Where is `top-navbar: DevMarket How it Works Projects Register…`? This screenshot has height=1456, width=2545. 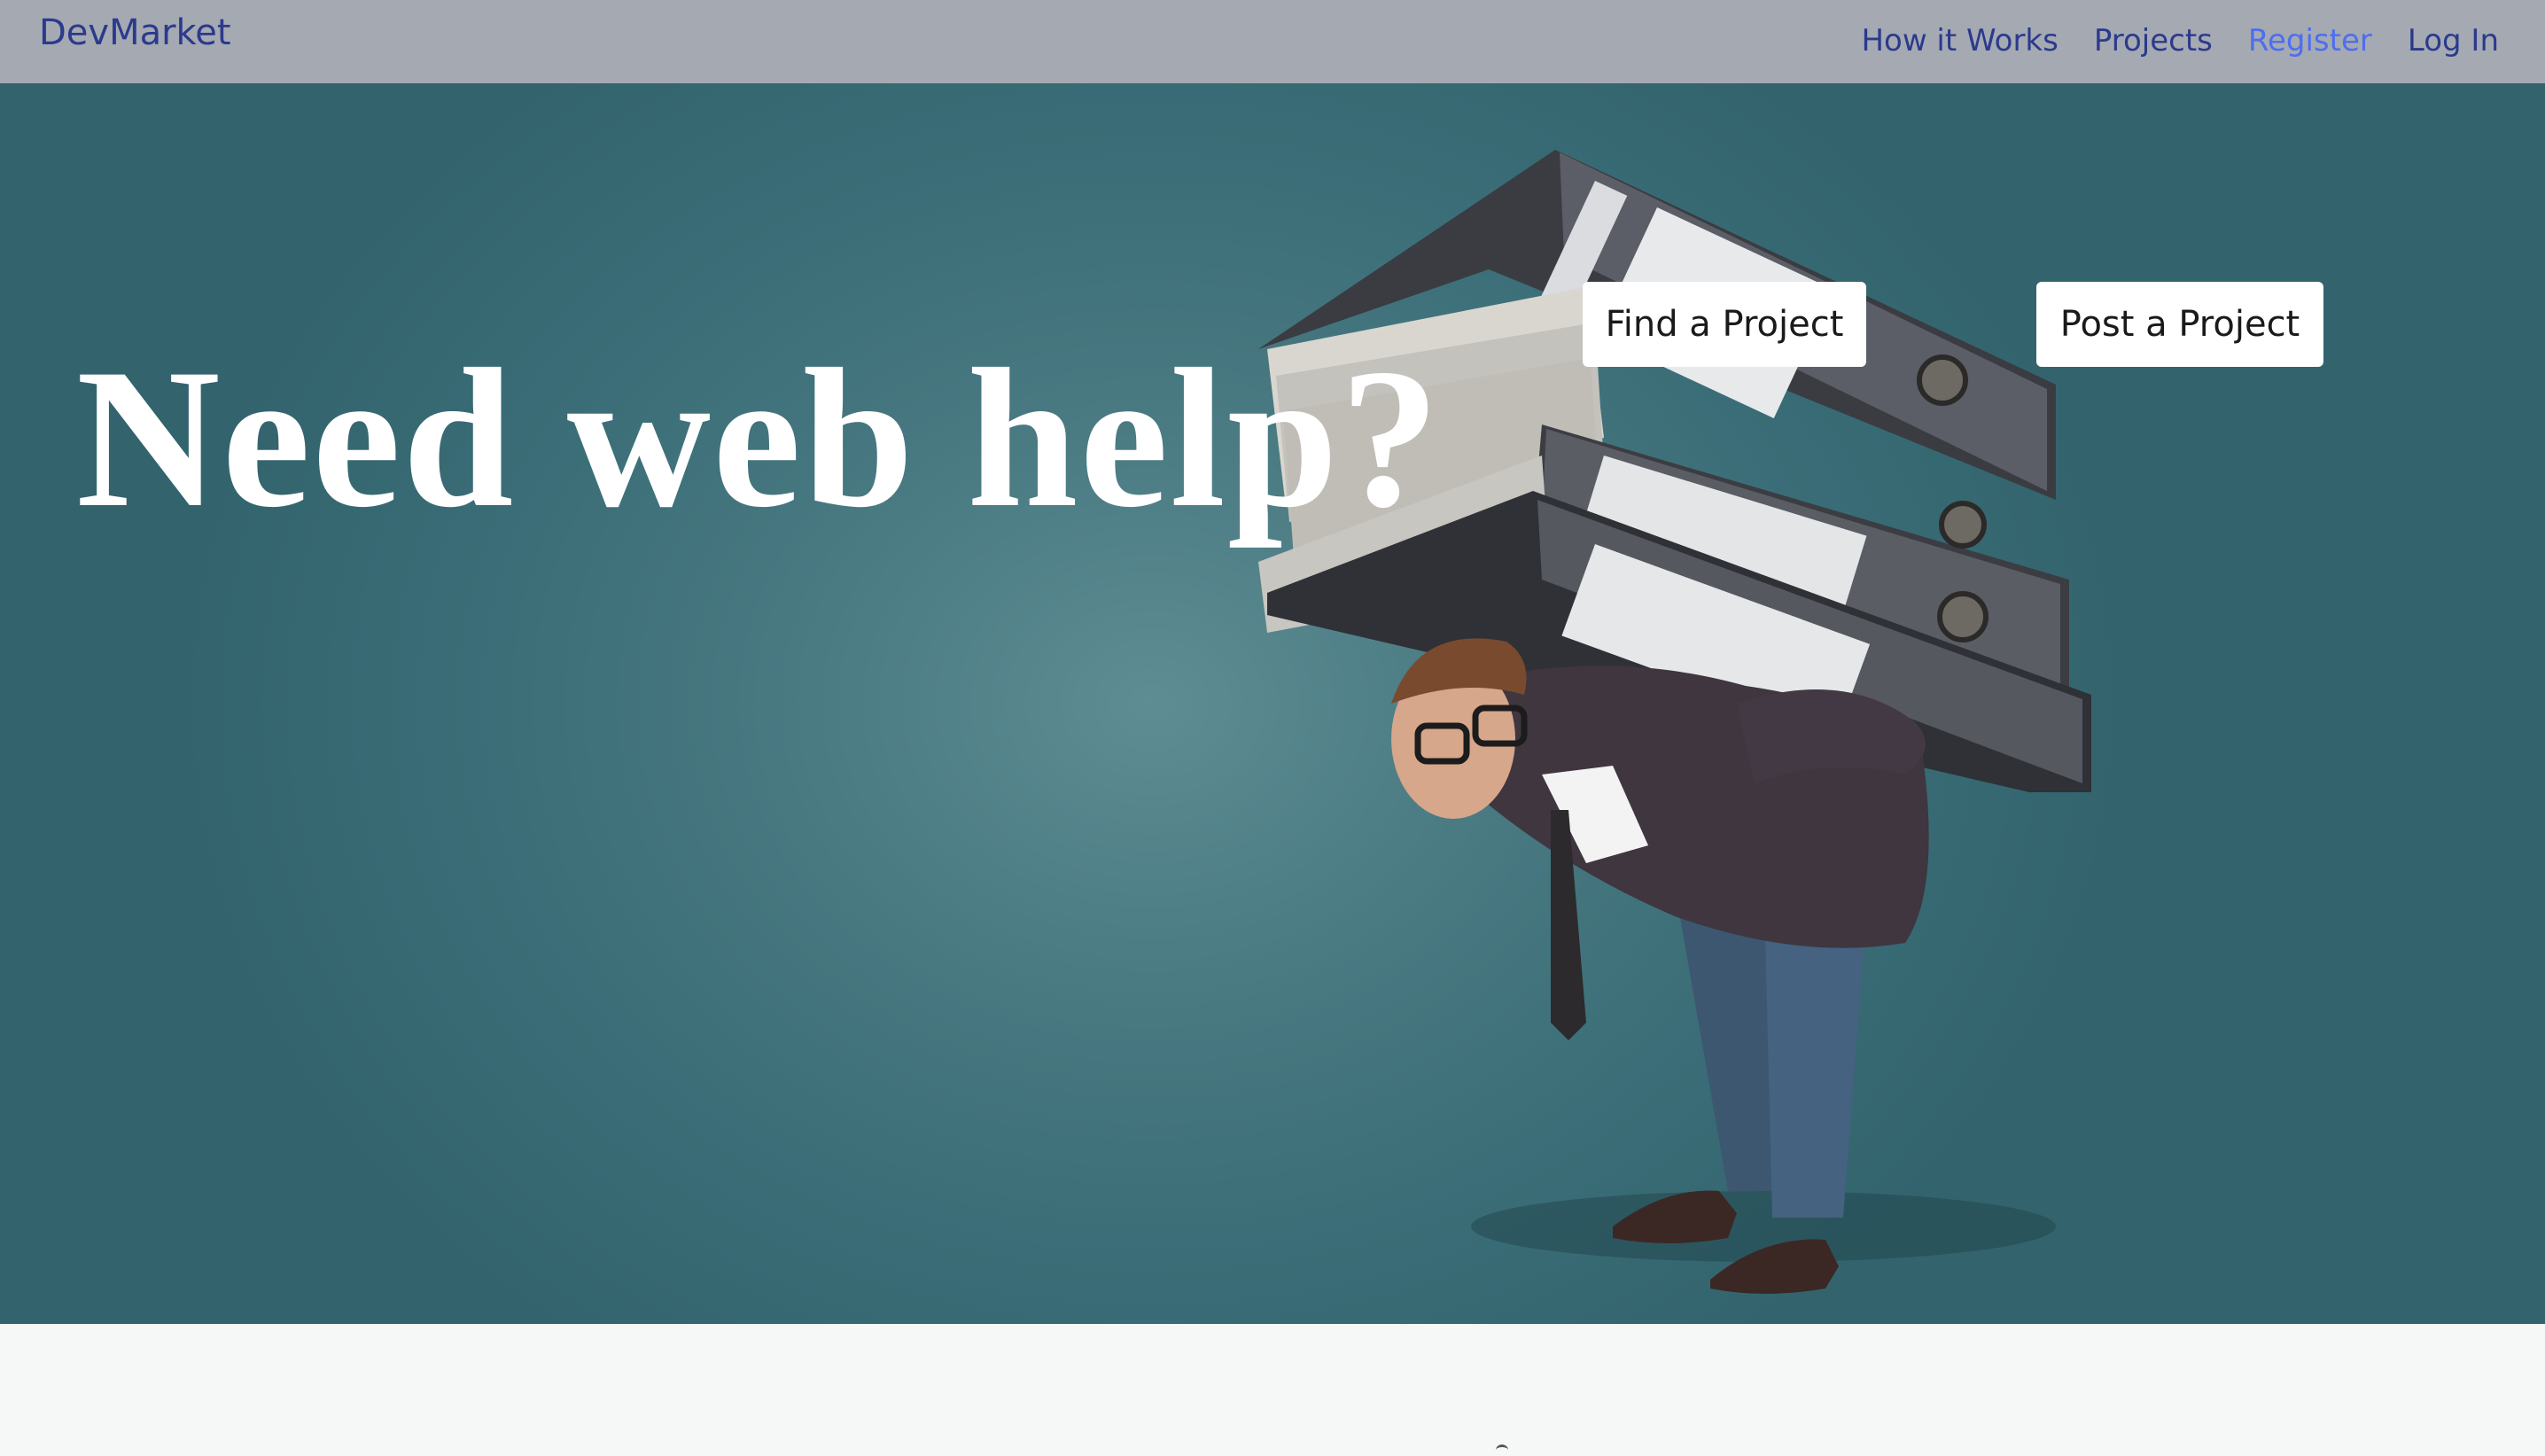 top-navbar: DevMarket How it Works Projects Register… is located at coordinates (1272, 41).